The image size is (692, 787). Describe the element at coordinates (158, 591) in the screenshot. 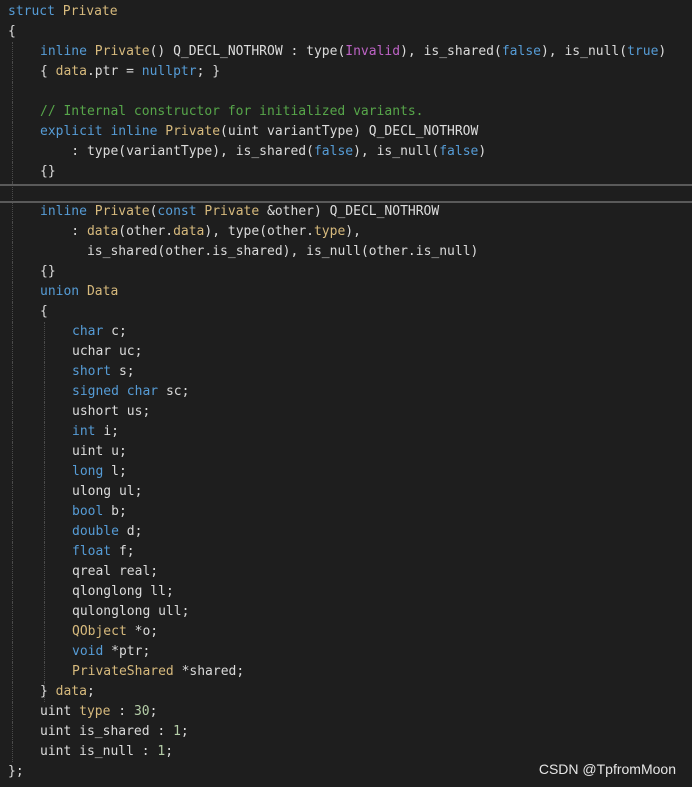

I see `code-token: ll` at that location.